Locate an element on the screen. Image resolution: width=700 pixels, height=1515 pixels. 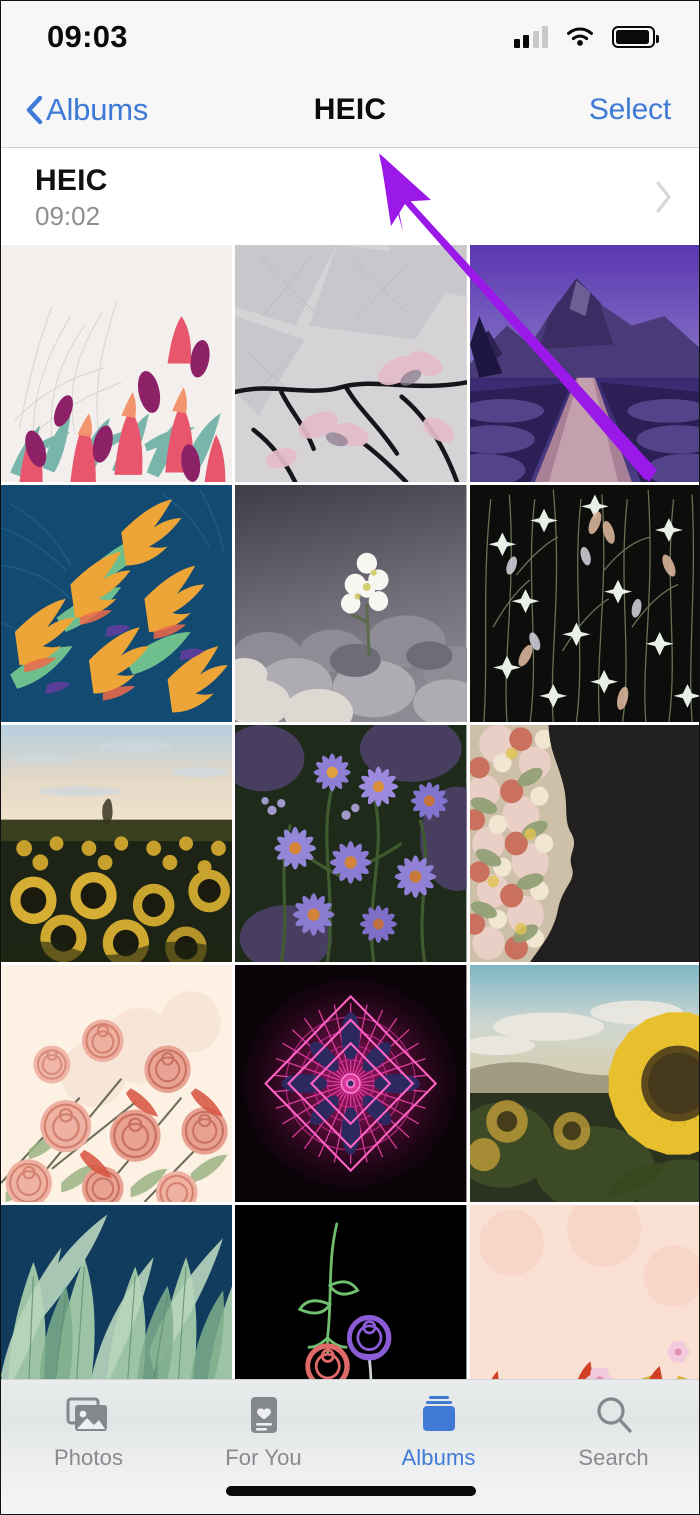
tab-photos-label: Photos is located at coordinates (88, 1457).